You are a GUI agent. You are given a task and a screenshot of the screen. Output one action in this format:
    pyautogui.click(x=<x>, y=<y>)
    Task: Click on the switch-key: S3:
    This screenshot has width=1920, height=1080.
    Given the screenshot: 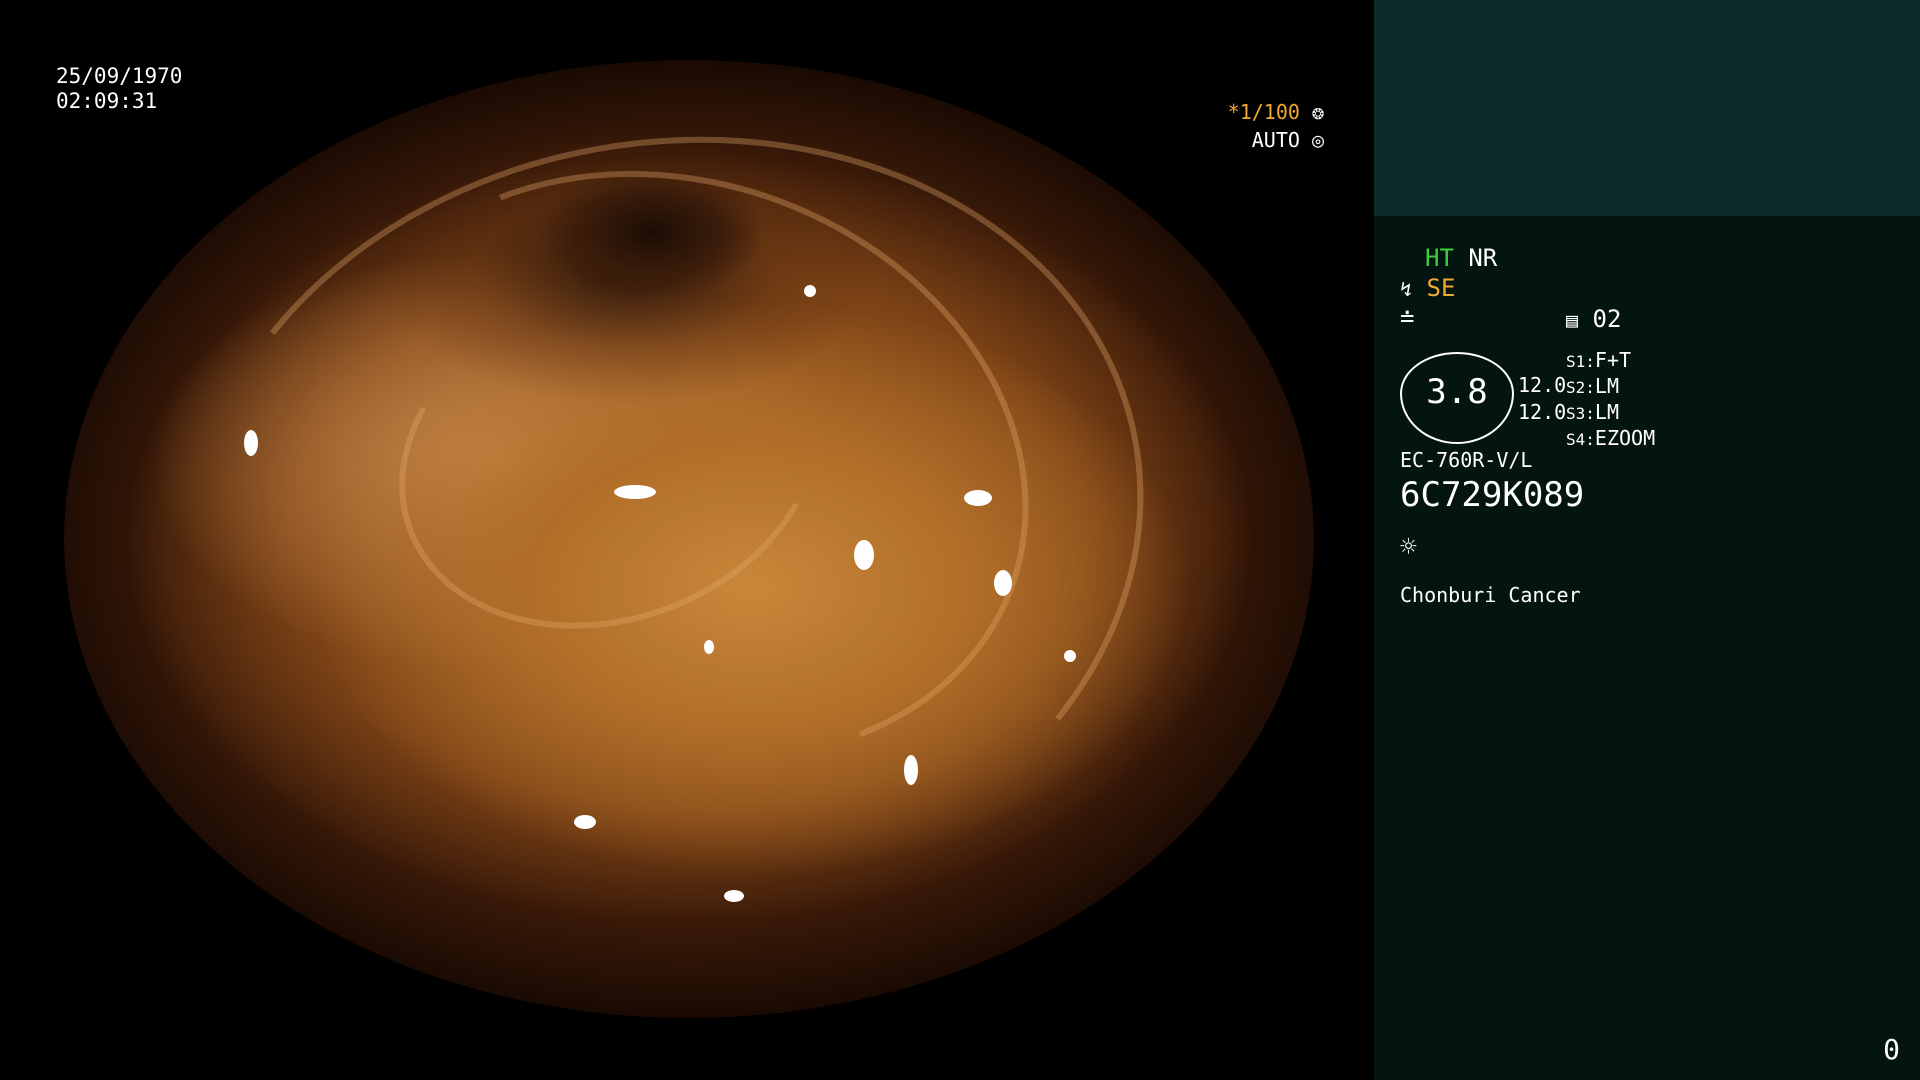 What is the action you would take?
    pyautogui.click(x=1580, y=413)
    